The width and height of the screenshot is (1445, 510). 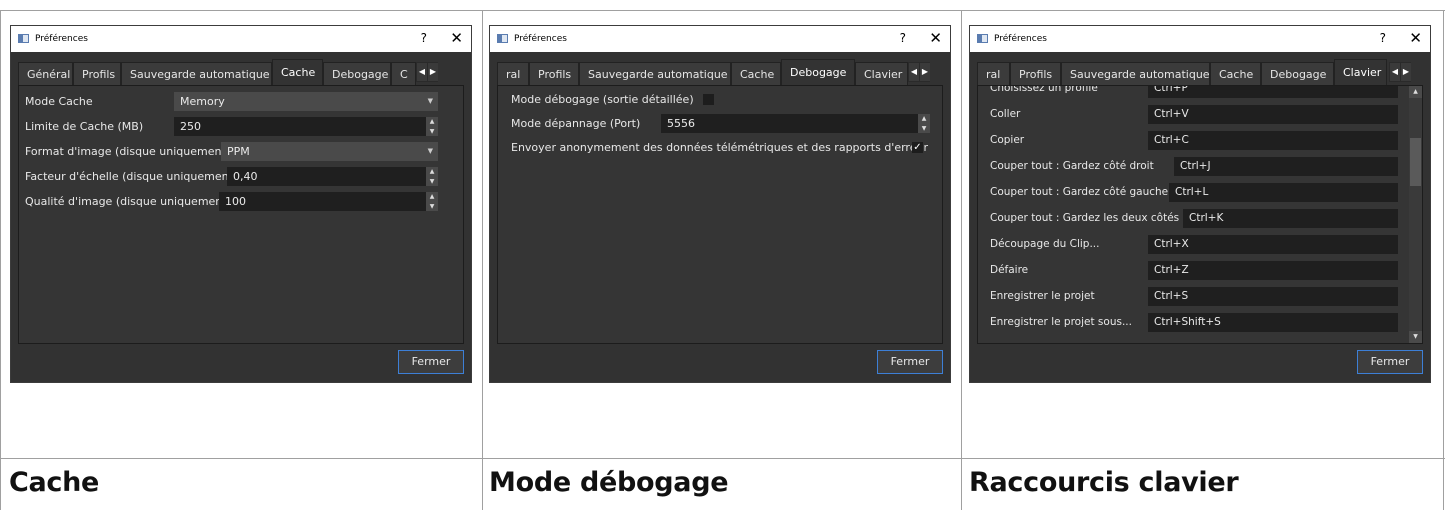 I want to click on shortcut-row: Défaire Ctrl+Z, so click(x=1193, y=271).